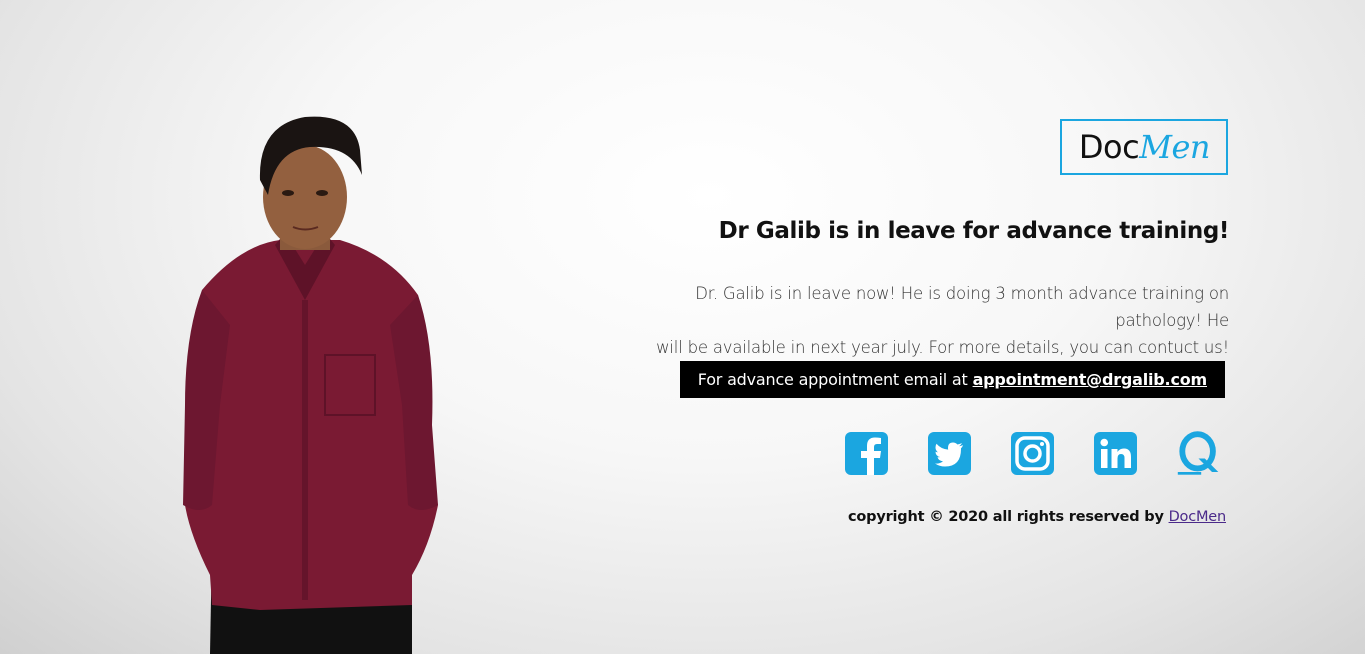  Describe the element at coordinates (1174, 147) in the screenshot. I see `logo-men-text: Men` at that location.